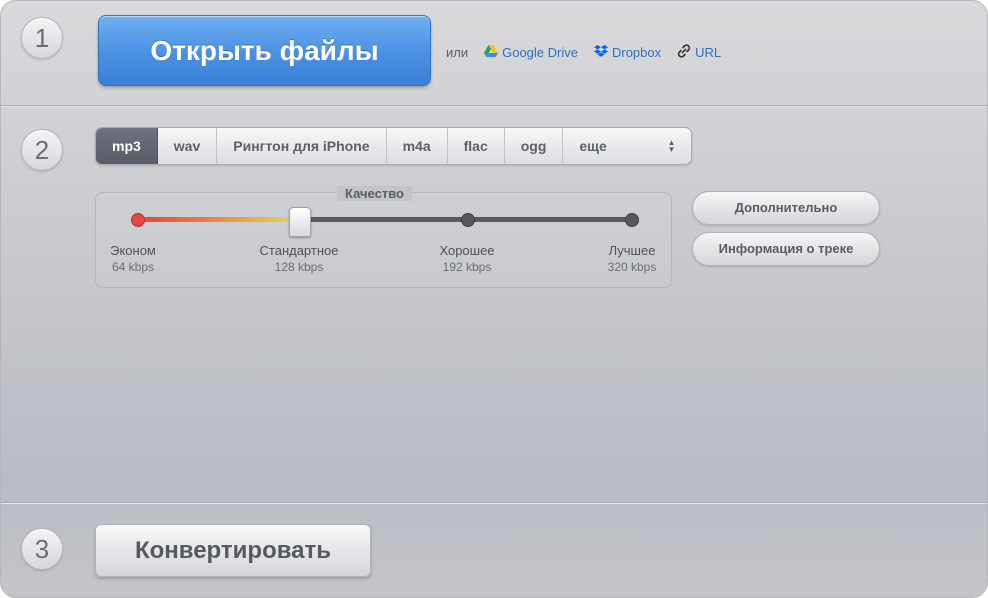  Describe the element at coordinates (42, 38) in the screenshot. I see `step-number-1: 1` at that location.